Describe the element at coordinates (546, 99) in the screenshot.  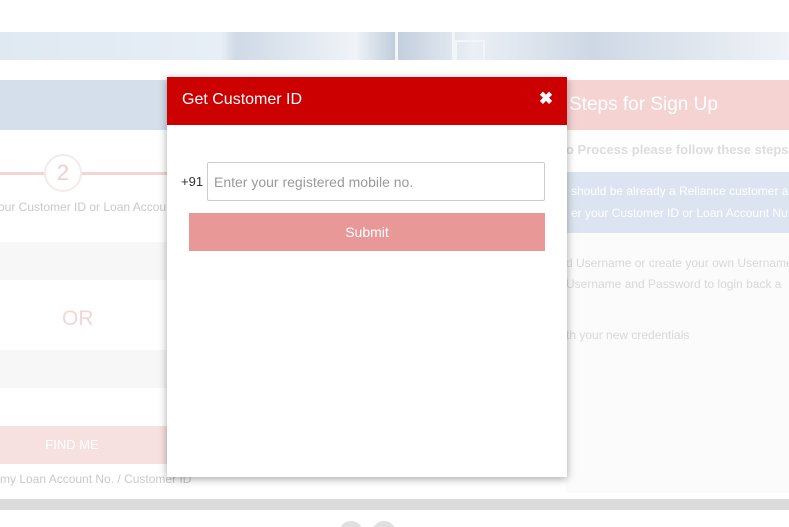
I see `close-icon: ✖` at that location.